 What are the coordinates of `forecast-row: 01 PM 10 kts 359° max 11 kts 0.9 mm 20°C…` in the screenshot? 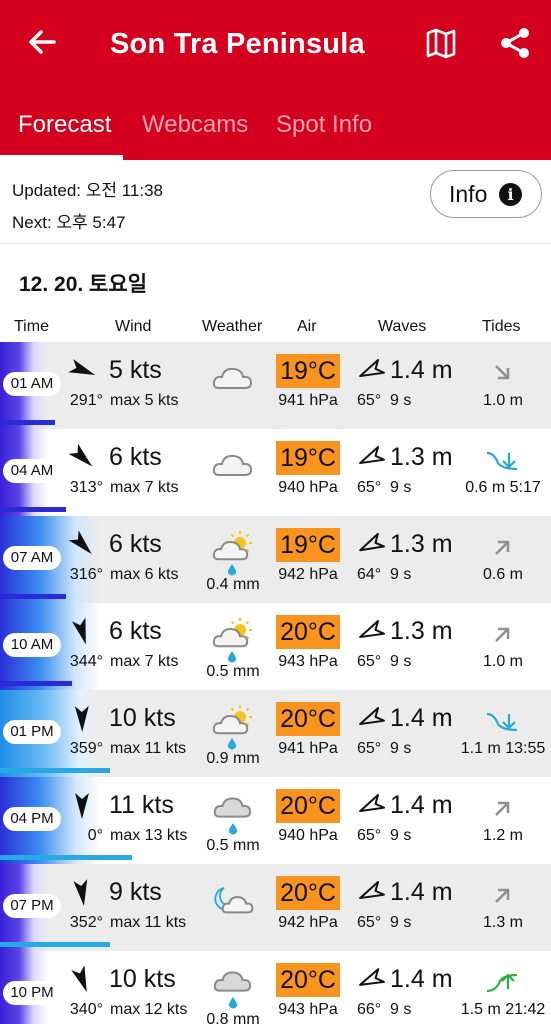 It's located at (275, 733).